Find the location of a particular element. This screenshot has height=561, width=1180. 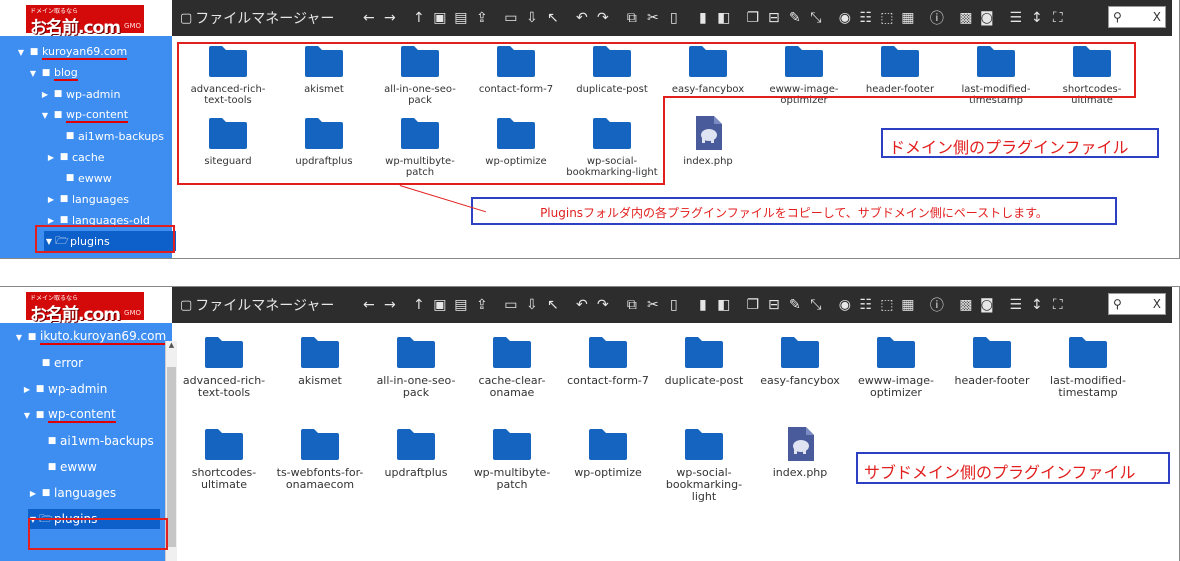

tree-item-languages: ▶ ■ languages is located at coordinates (87, 199).